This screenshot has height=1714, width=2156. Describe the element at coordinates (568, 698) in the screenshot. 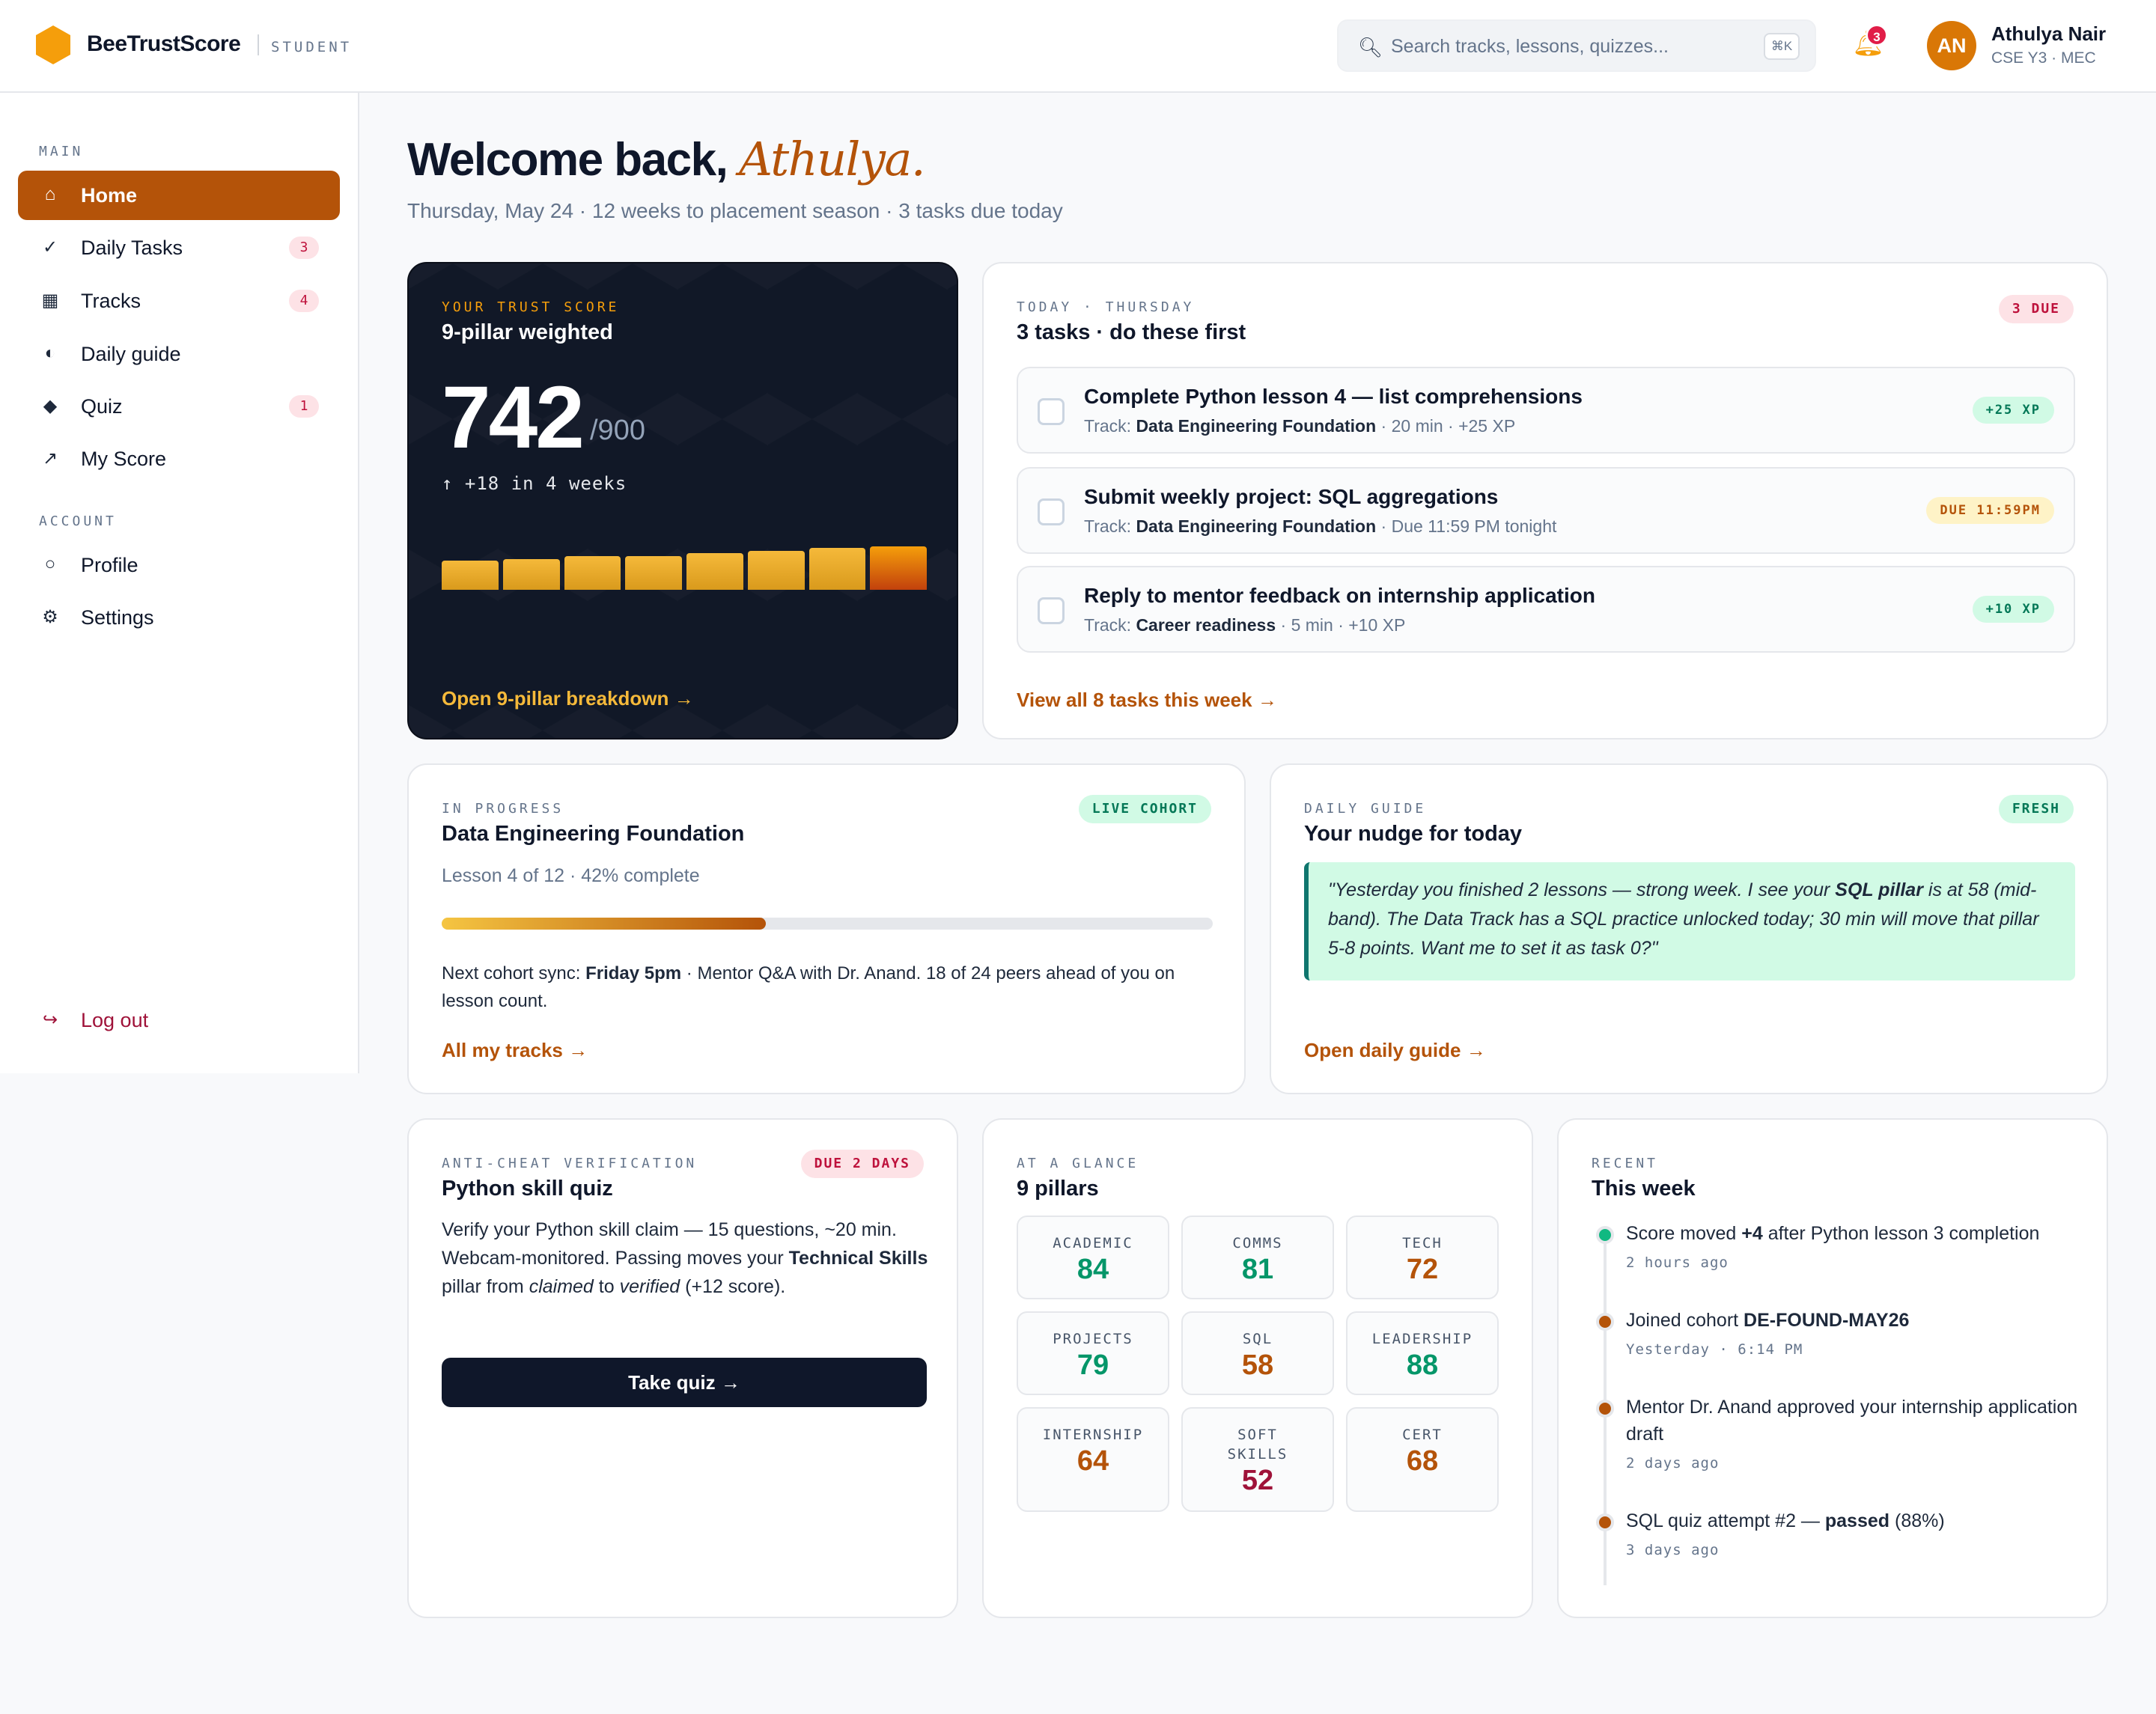

I see `open-breakdown-link: Open 9-pillar breakdown →` at that location.